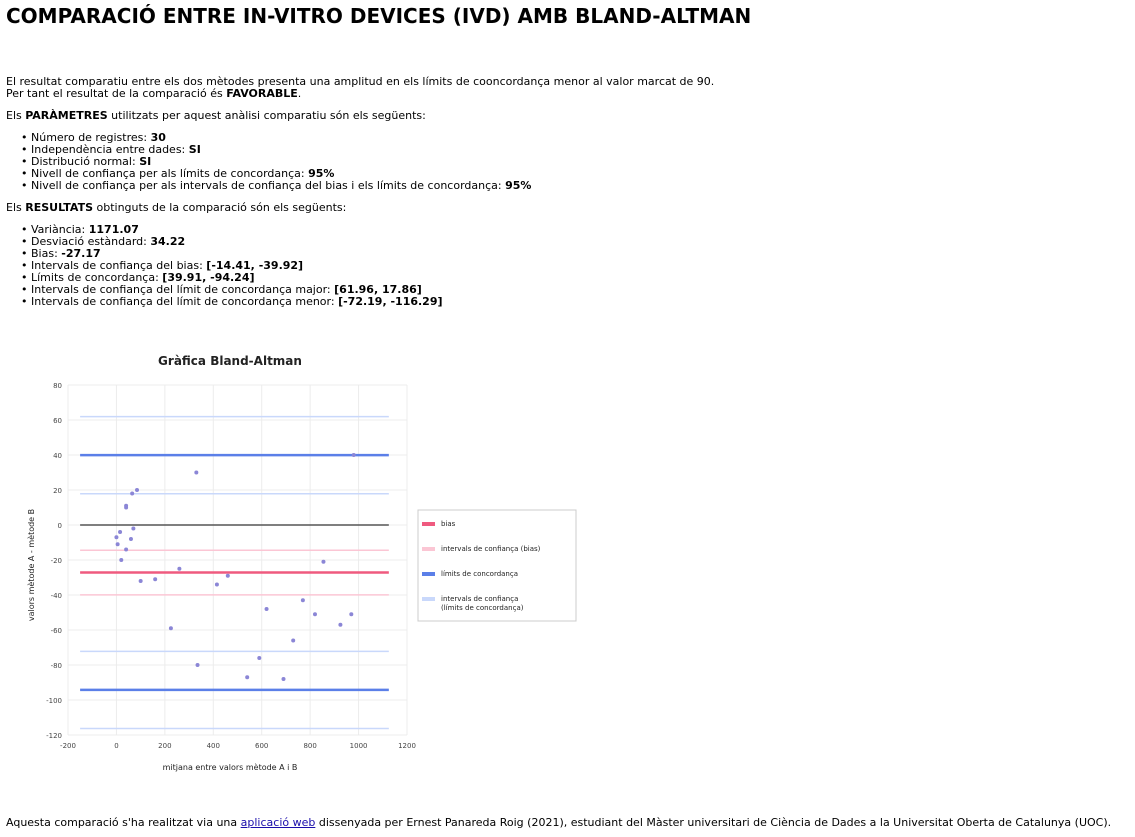  Describe the element at coordinates (59, 207) in the screenshot. I see `results-intro-bold: RESULTATS` at that location.